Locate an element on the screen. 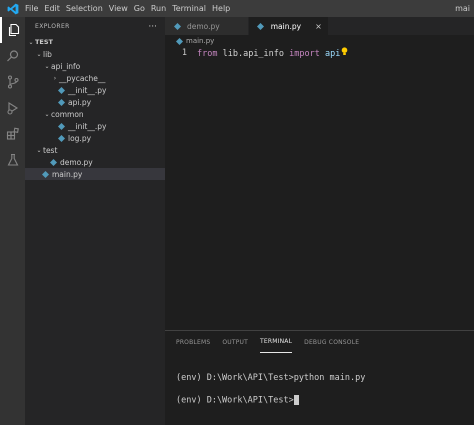 Image resolution: width=474 pixels, height=425 pixels. tree-folder-lib: ⌄ lib is located at coordinates (95, 54).